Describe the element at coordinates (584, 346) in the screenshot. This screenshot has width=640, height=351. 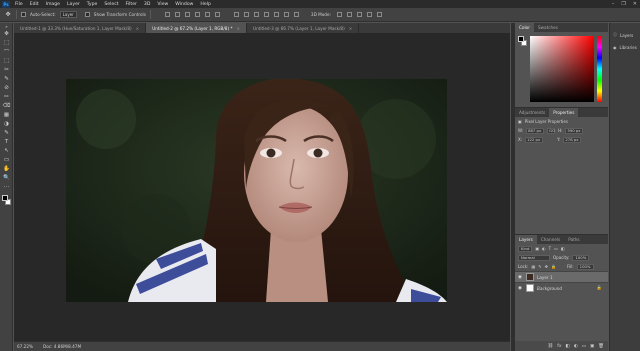
I see `new-group-icon: ▭` at that location.